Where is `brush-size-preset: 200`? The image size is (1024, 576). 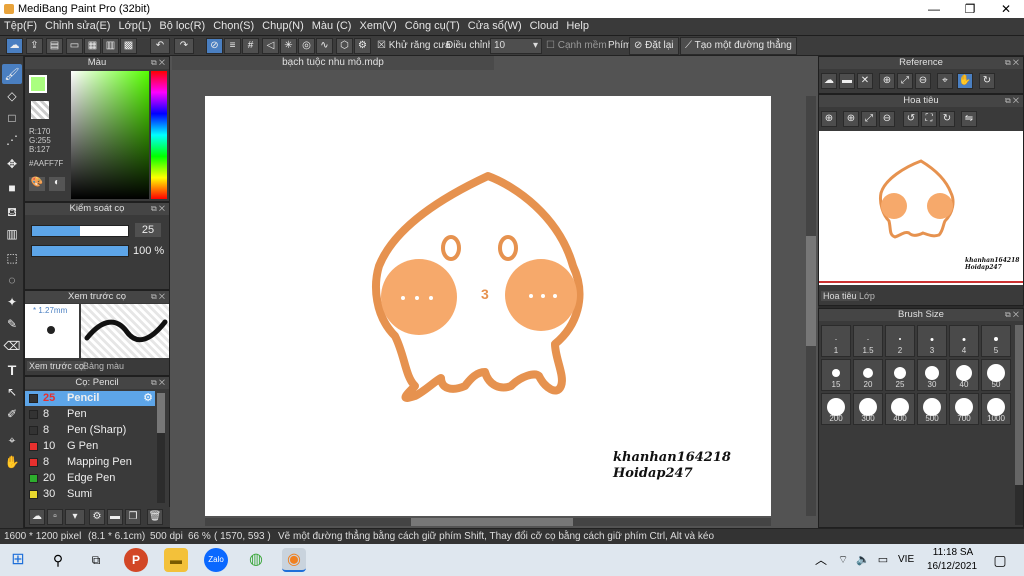
brush-size-preset: 200 is located at coordinates (836, 409).